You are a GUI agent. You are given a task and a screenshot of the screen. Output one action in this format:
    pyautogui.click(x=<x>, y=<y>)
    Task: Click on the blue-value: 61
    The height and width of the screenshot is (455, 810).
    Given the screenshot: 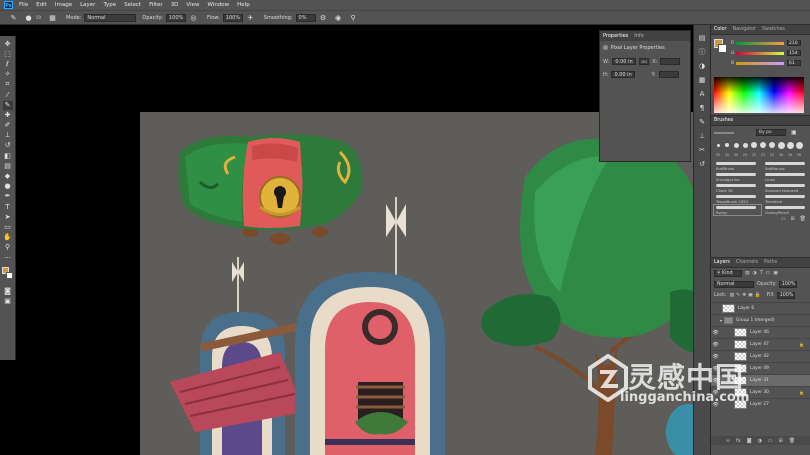 What is the action you would take?
    pyautogui.click(x=794, y=63)
    